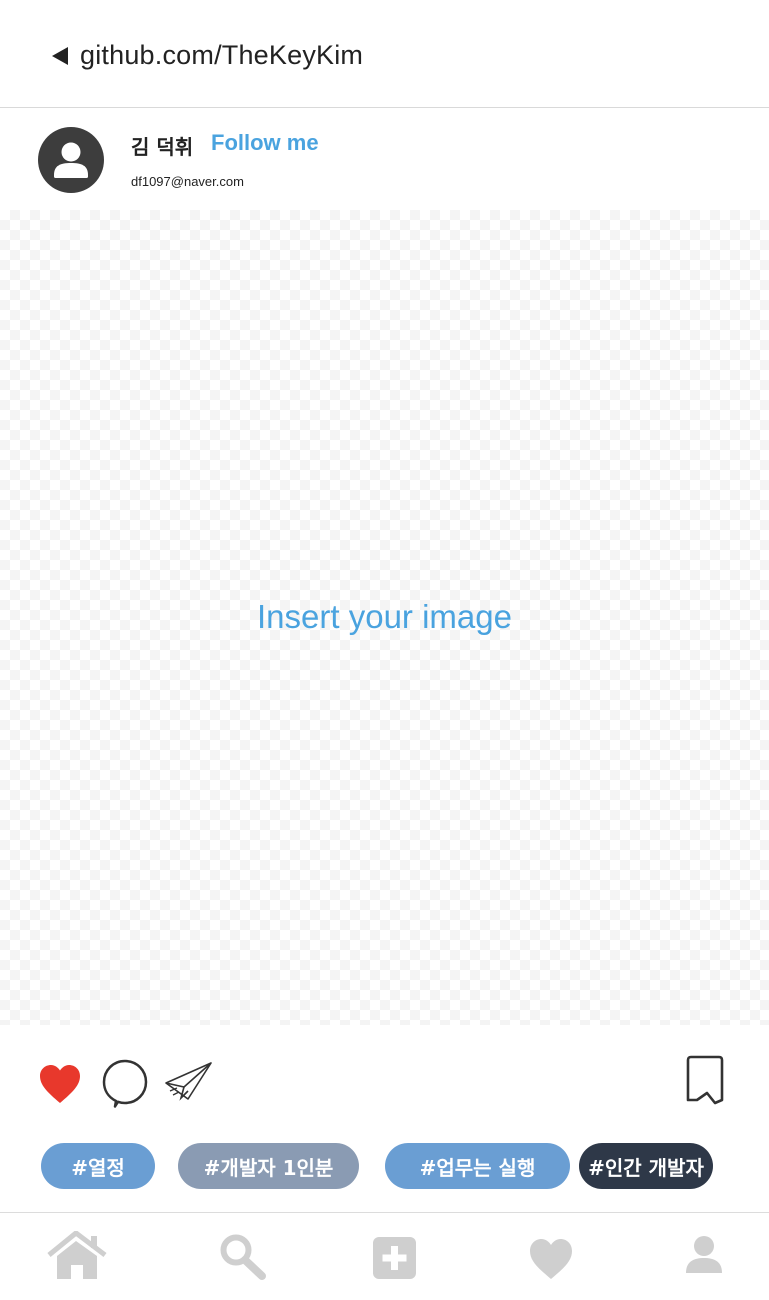 The width and height of the screenshot is (769, 1300). What do you see at coordinates (221, 55) in the screenshot?
I see `url-text: github.com/TheKeyKim` at bounding box center [221, 55].